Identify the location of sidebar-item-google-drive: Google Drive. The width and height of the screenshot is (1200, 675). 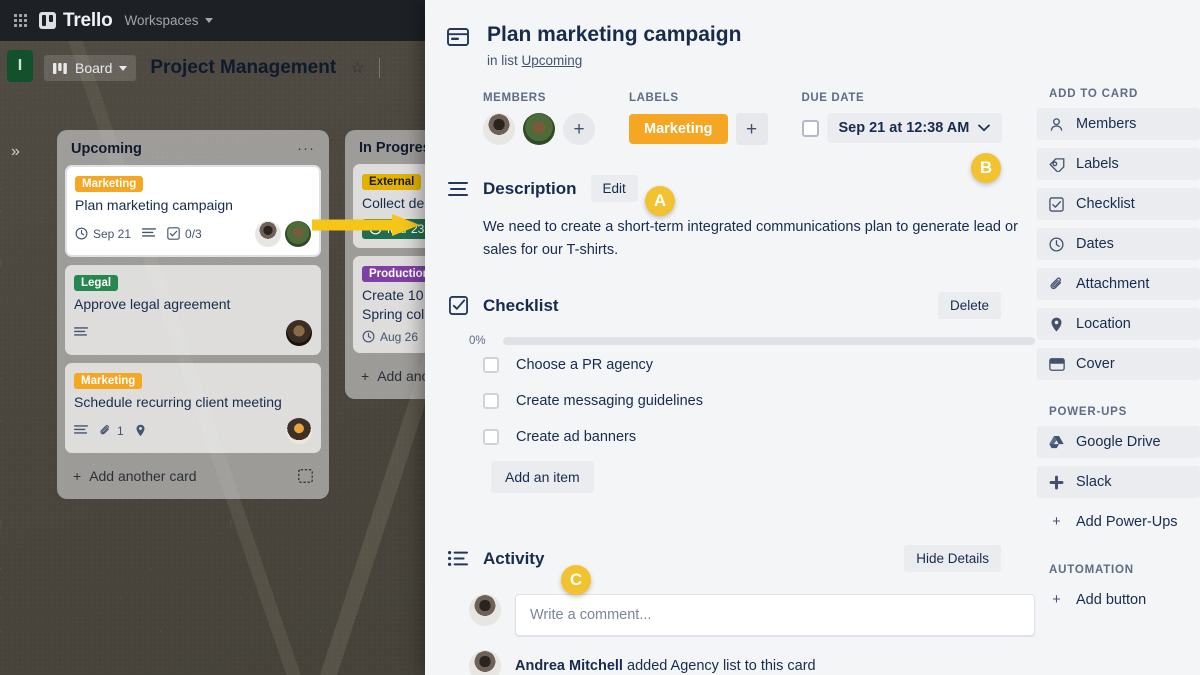
(1118, 442).